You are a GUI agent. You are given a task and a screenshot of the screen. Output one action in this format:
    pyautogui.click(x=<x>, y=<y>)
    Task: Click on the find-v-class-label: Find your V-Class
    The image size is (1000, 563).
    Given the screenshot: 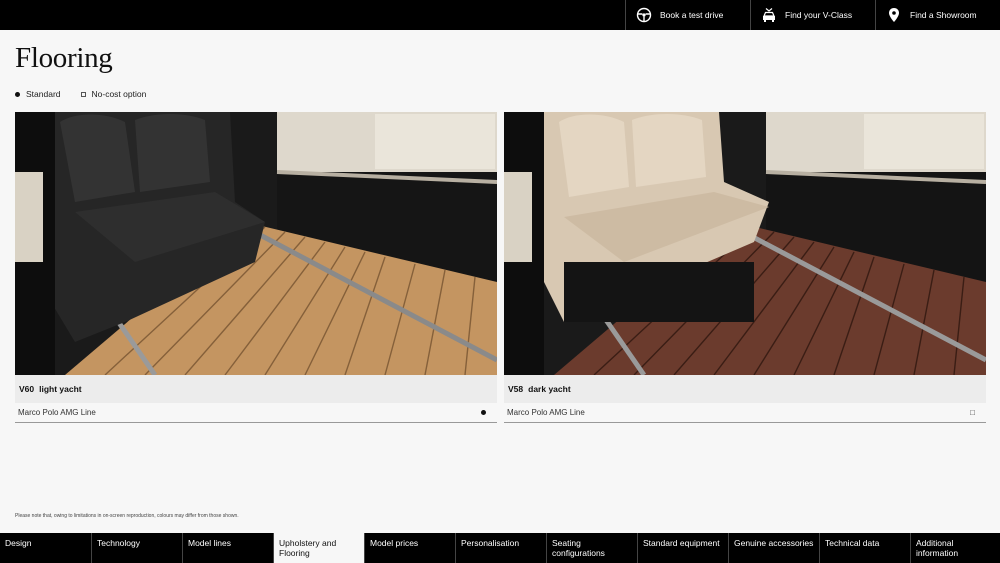 What is the action you would take?
    pyautogui.click(x=819, y=15)
    